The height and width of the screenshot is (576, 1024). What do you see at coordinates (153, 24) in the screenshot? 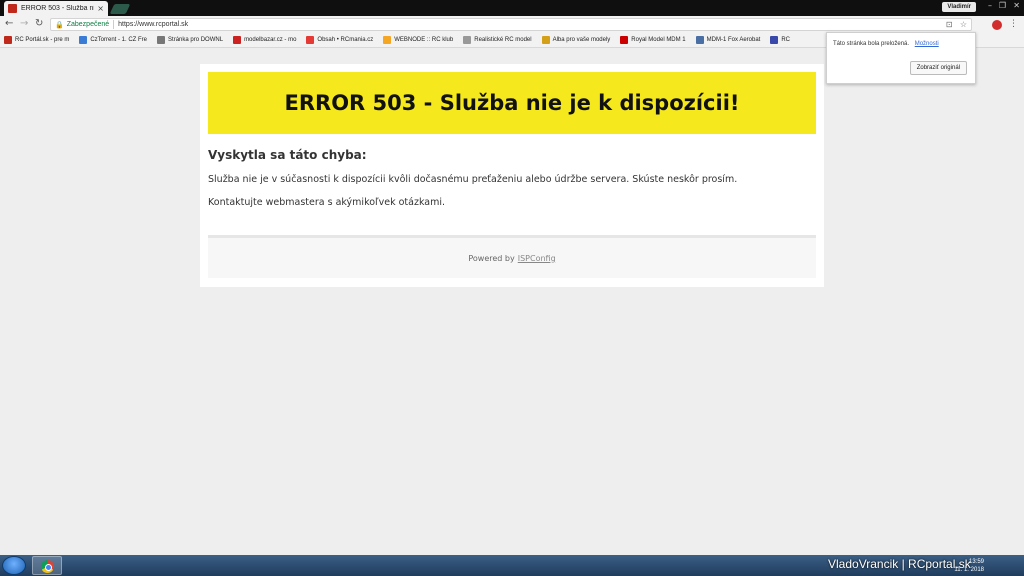
I see `url-text: https://www.rcportal.sk` at bounding box center [153, 24].